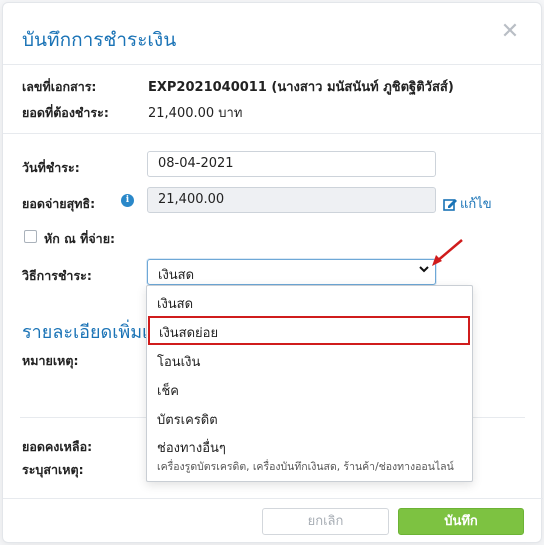 The image size is (544, 545). I want to click on annotation-arrow, so click(447, 252).